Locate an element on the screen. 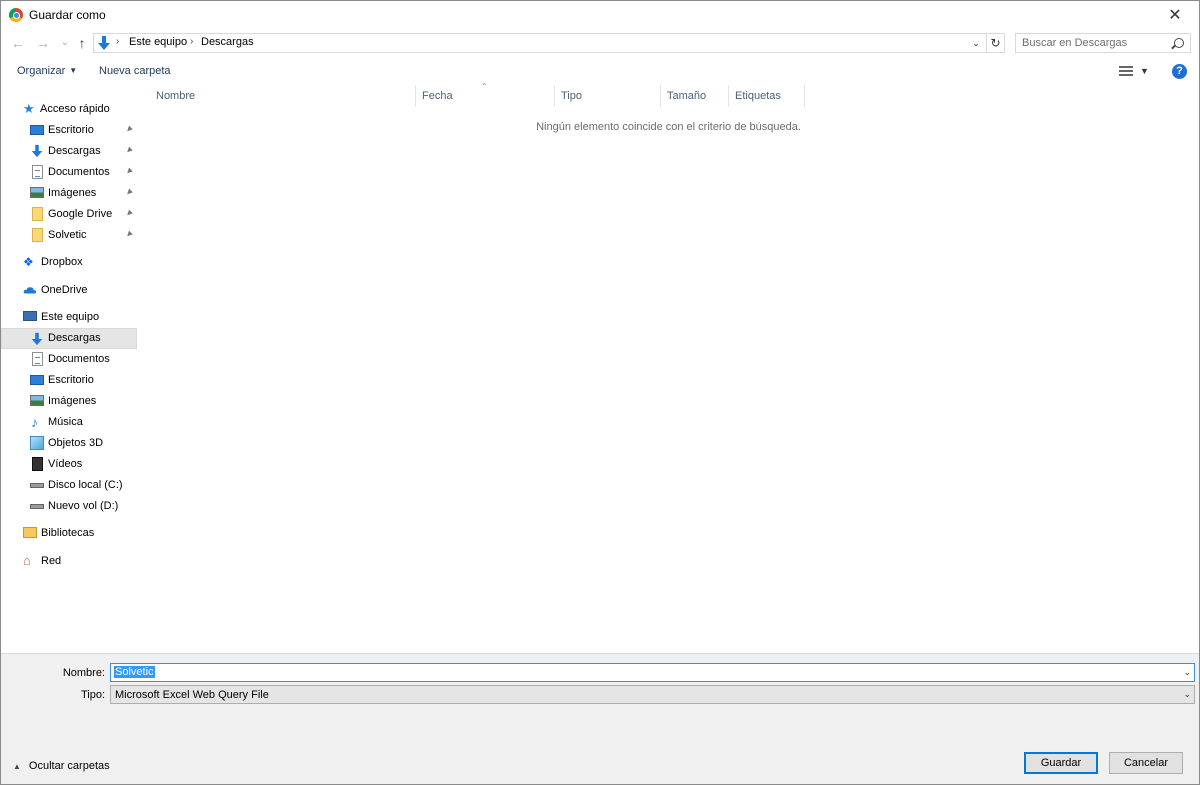  address-dropdown-icon: ⌄ is located at coordinates (976, 43).